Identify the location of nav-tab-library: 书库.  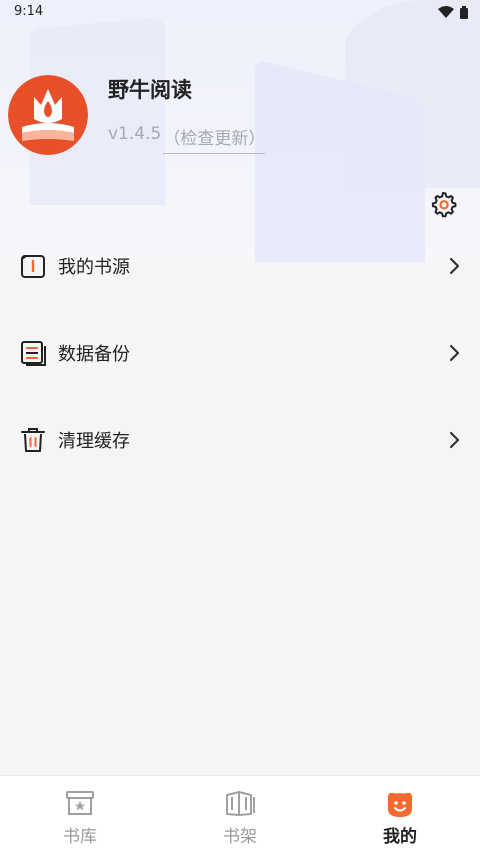
(80, 816).